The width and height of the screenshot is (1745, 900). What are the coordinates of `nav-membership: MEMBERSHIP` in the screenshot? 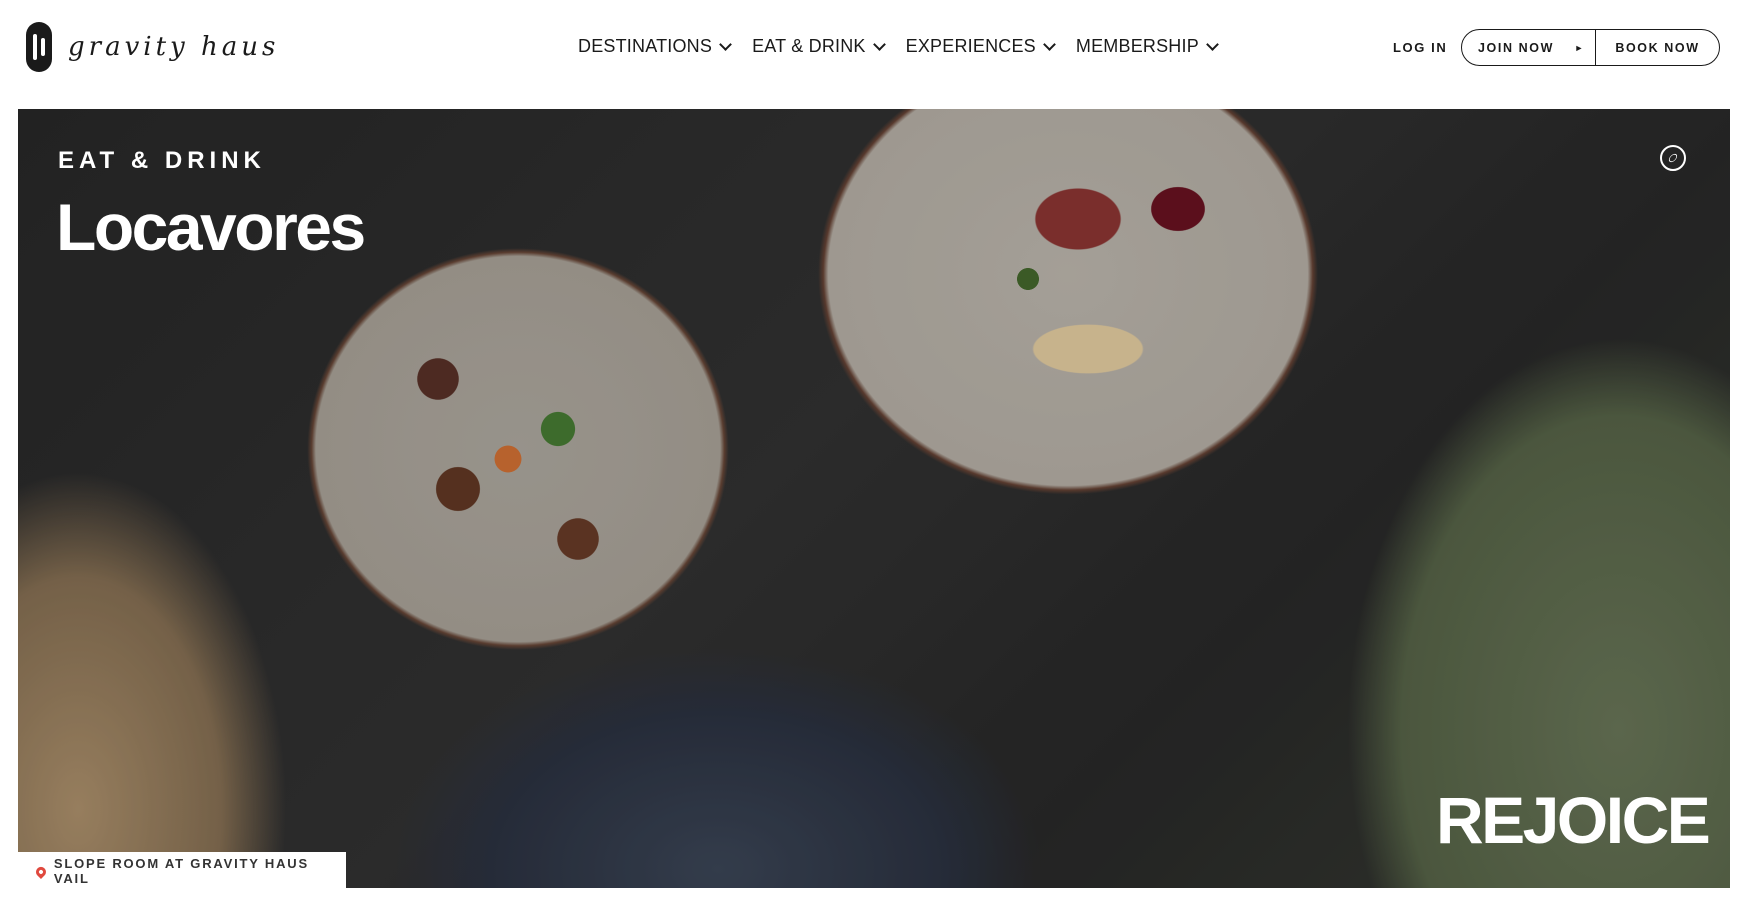 It's located at (1147, 46).